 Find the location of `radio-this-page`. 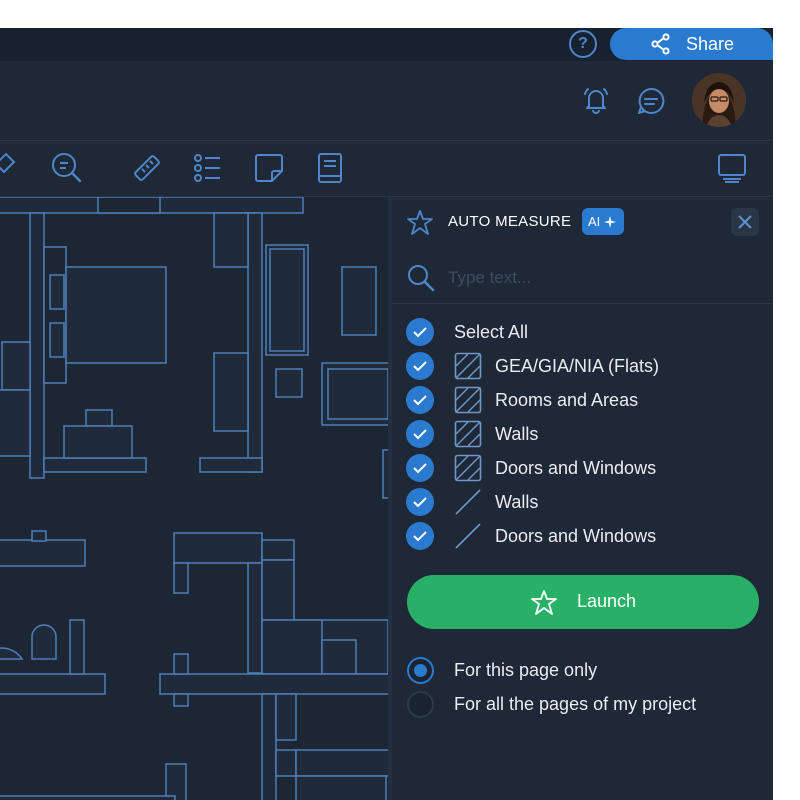

radio-this-page is located at coordinates (420, 670).